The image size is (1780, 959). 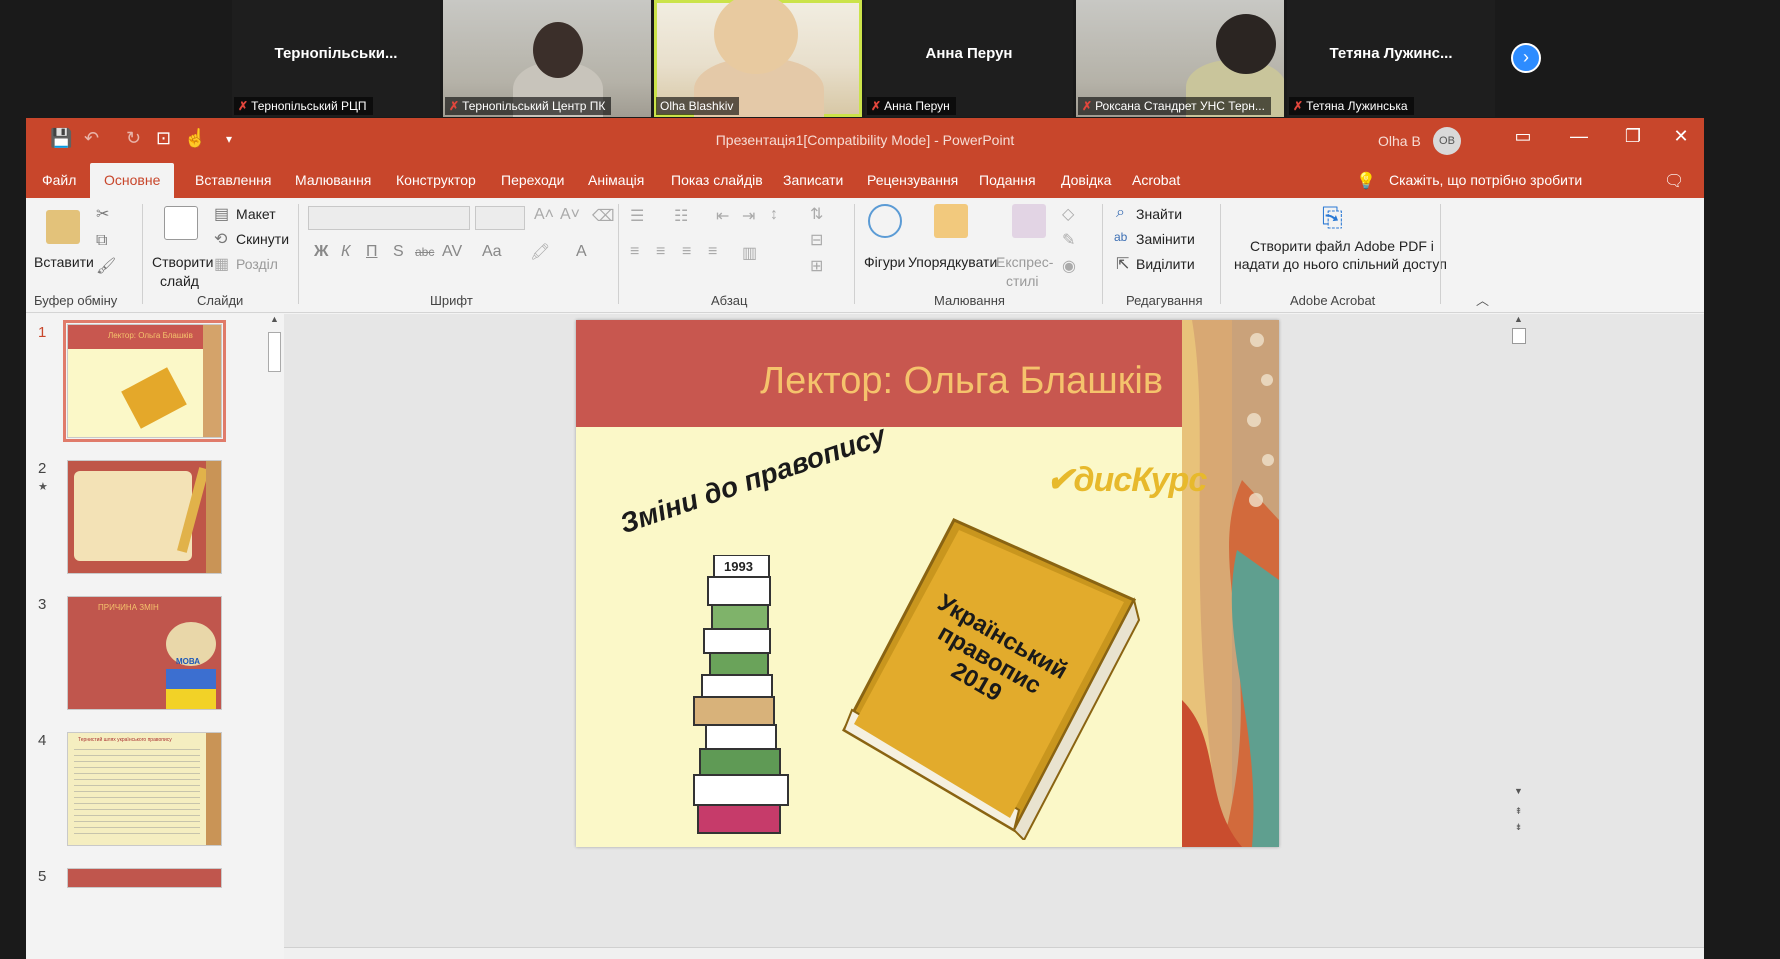 I want to click on next-participants-button: ›, so click(x=1526, y=58).